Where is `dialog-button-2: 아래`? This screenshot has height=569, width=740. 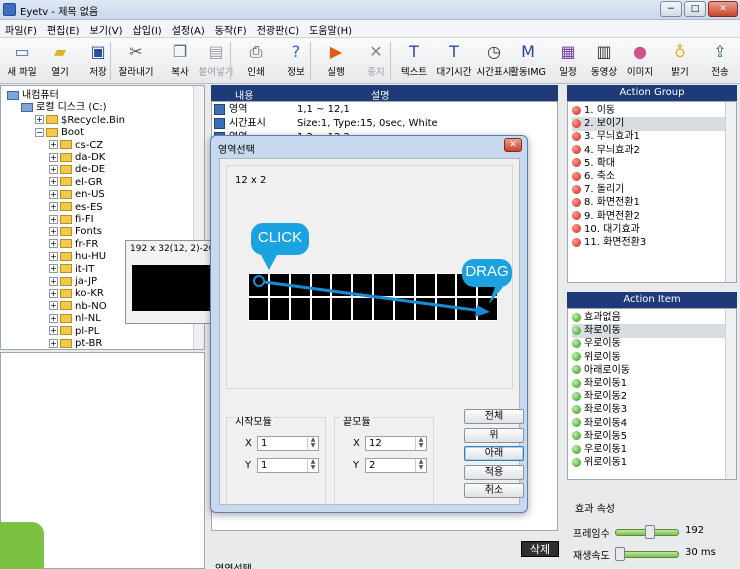
dialog-button-2: 아래 is located at coordinates (494, 453).